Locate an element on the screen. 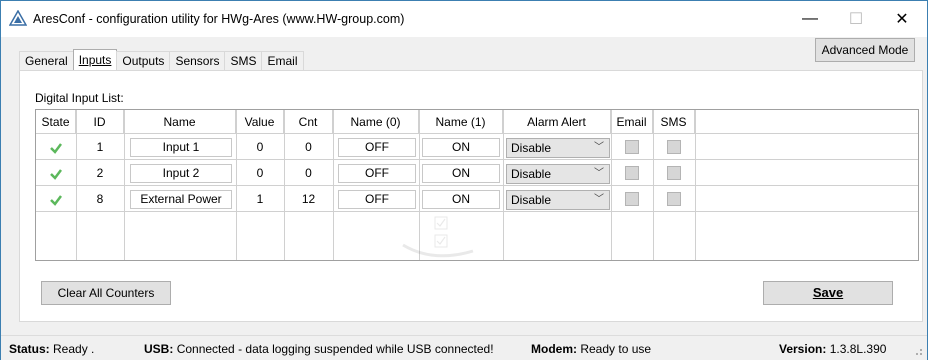 Image resolution: width=928 pixels, height=360 pixels. modem-section: Modem: Ready to use is located at coordinates (591, 349).